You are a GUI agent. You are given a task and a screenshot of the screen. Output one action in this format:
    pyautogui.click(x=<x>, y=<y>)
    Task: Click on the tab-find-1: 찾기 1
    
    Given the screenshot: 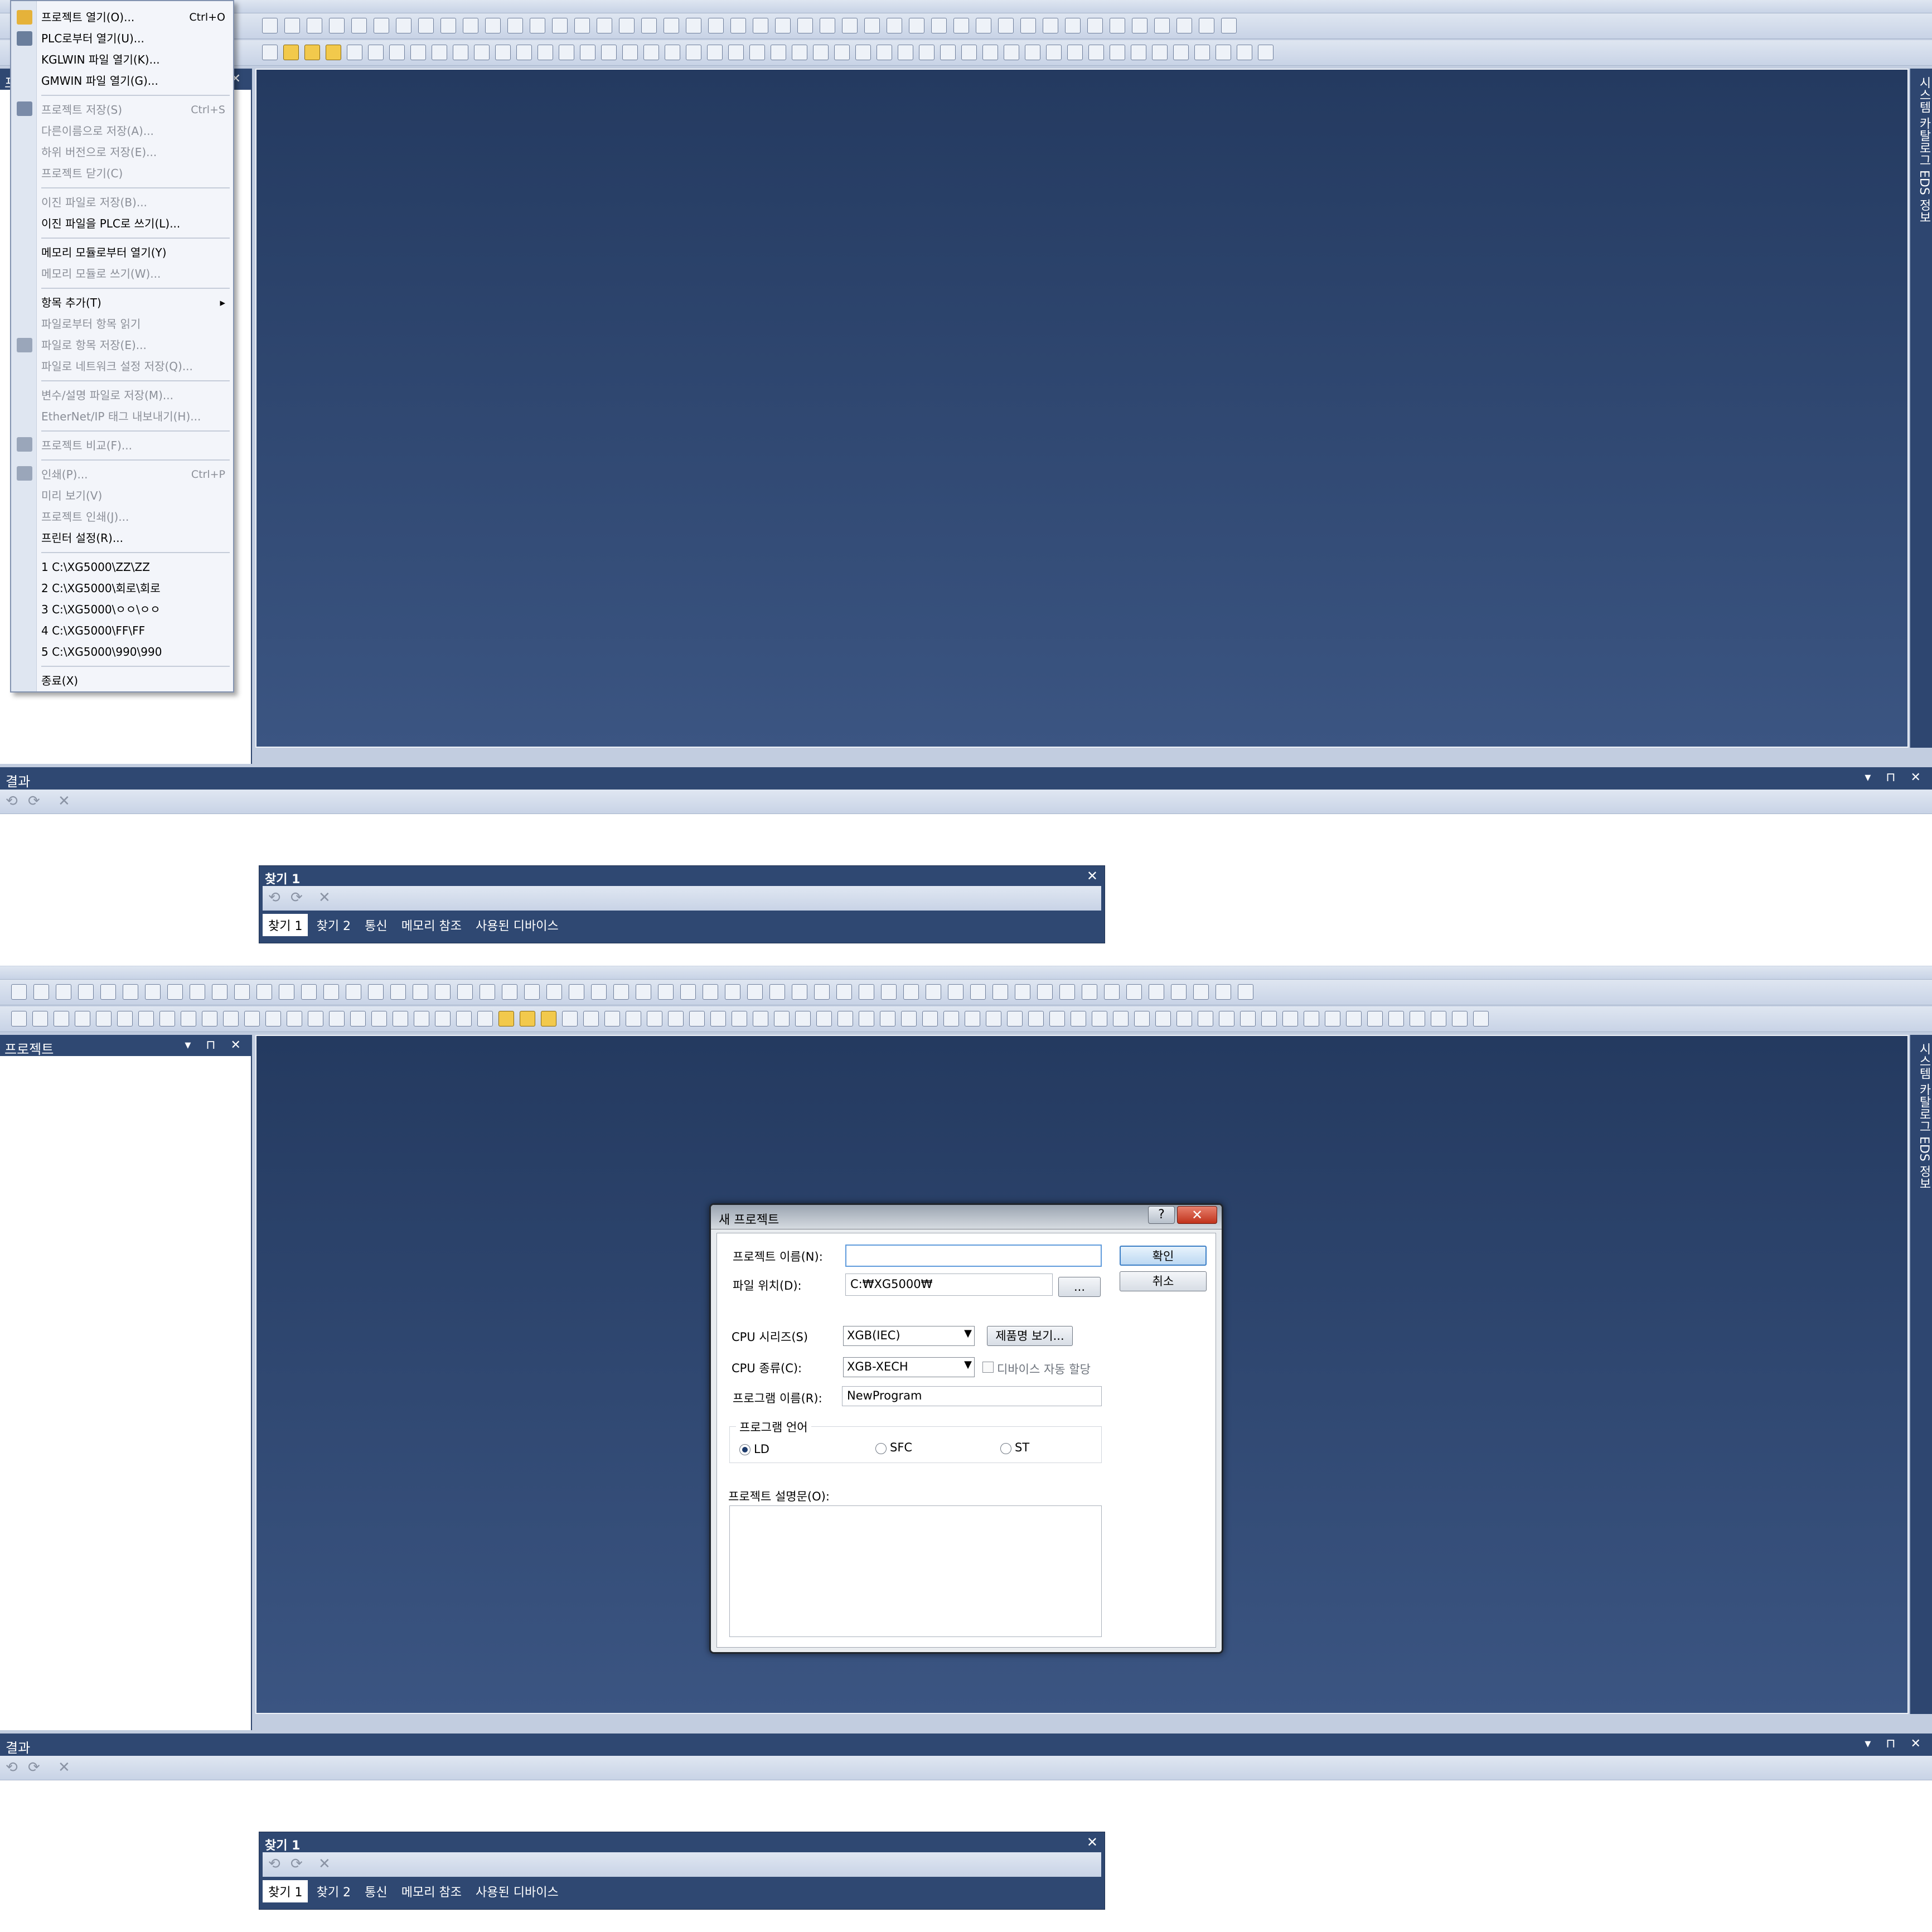 What is the action you would take?
    pyautogui.click(x=285, y=1891)
    